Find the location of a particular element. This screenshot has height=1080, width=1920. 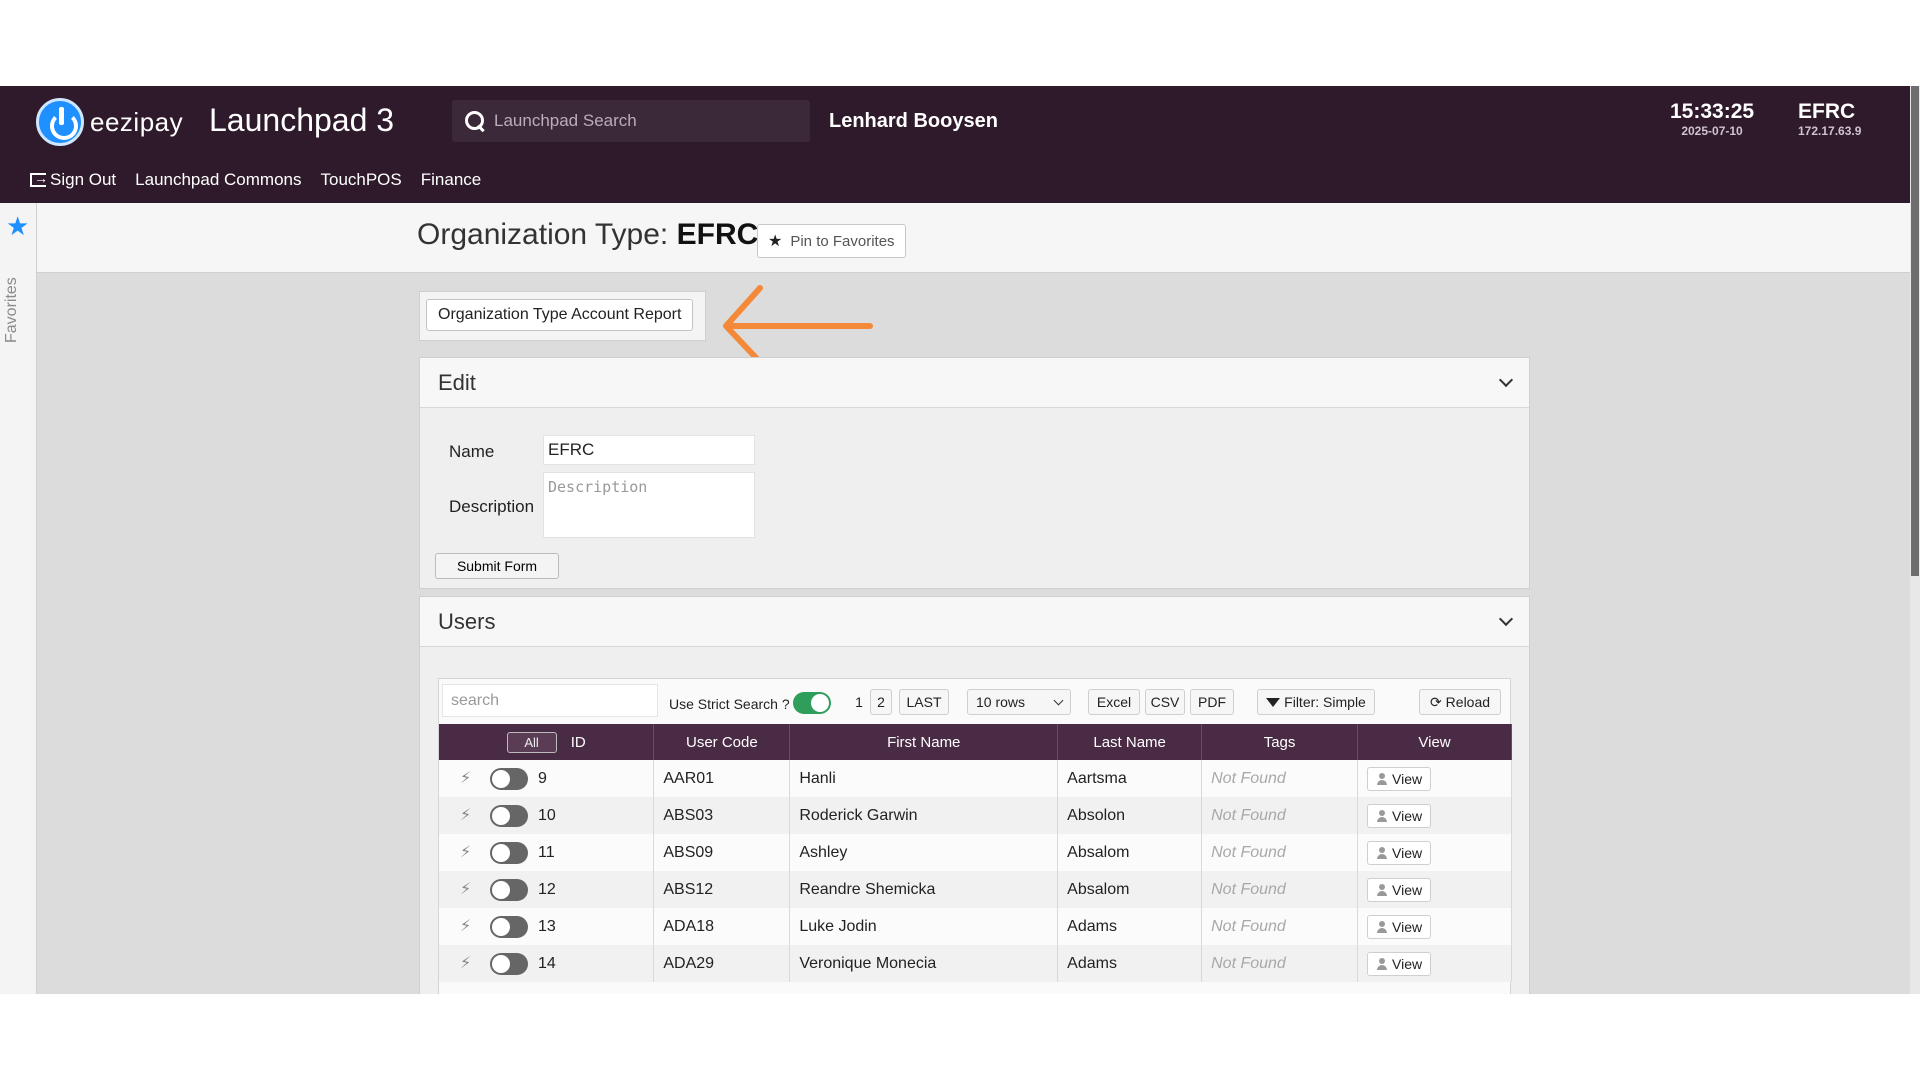

column-header-id: All ID is located at coordinates (547, 742).